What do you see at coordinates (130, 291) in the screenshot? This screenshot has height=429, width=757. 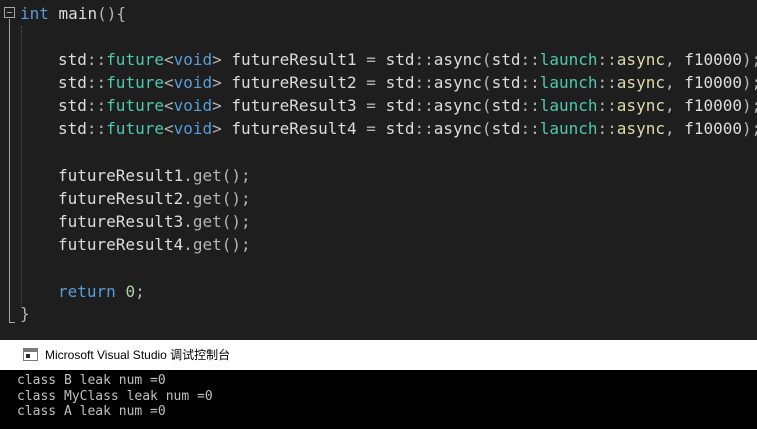 I see `return-value: 0` at bounding box center [130, 291].